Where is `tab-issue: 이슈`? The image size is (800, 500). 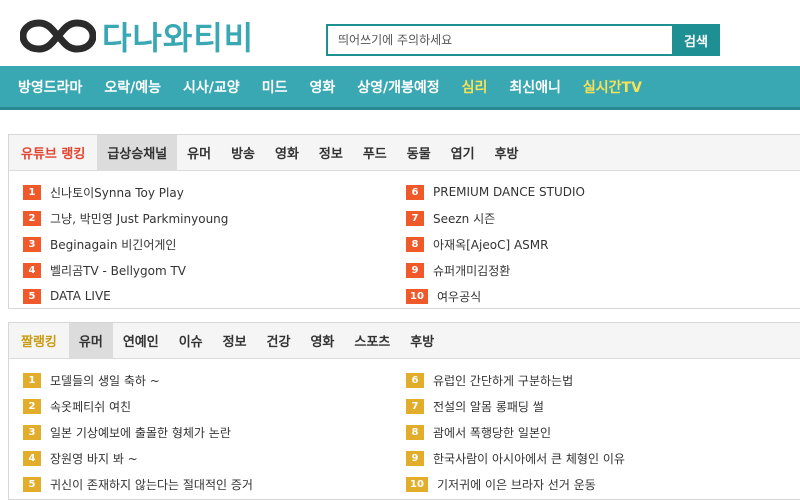
tab-issue: 이슈 is located at coordinates (191, 340).